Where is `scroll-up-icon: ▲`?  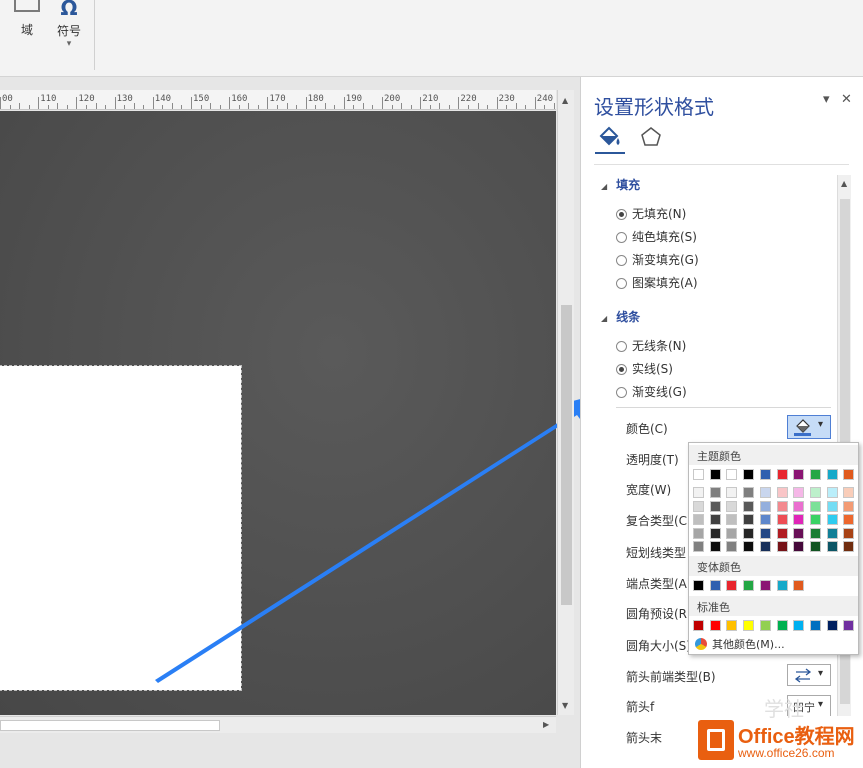
scroll-up-icon: ▲ is located at coordinates (565, 100).